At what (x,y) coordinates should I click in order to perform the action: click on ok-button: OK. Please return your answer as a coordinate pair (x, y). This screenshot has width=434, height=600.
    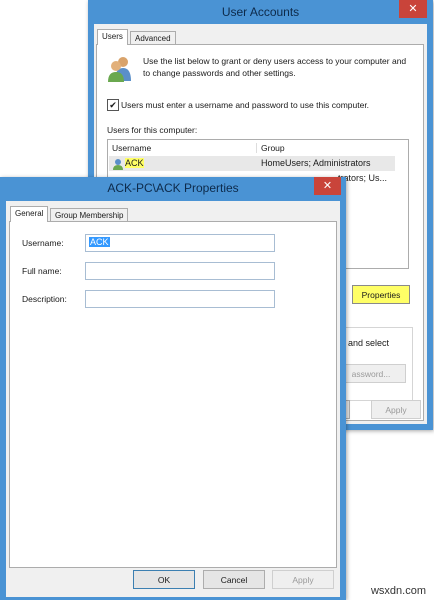
    Looking at the image, I should click on (164, 579).